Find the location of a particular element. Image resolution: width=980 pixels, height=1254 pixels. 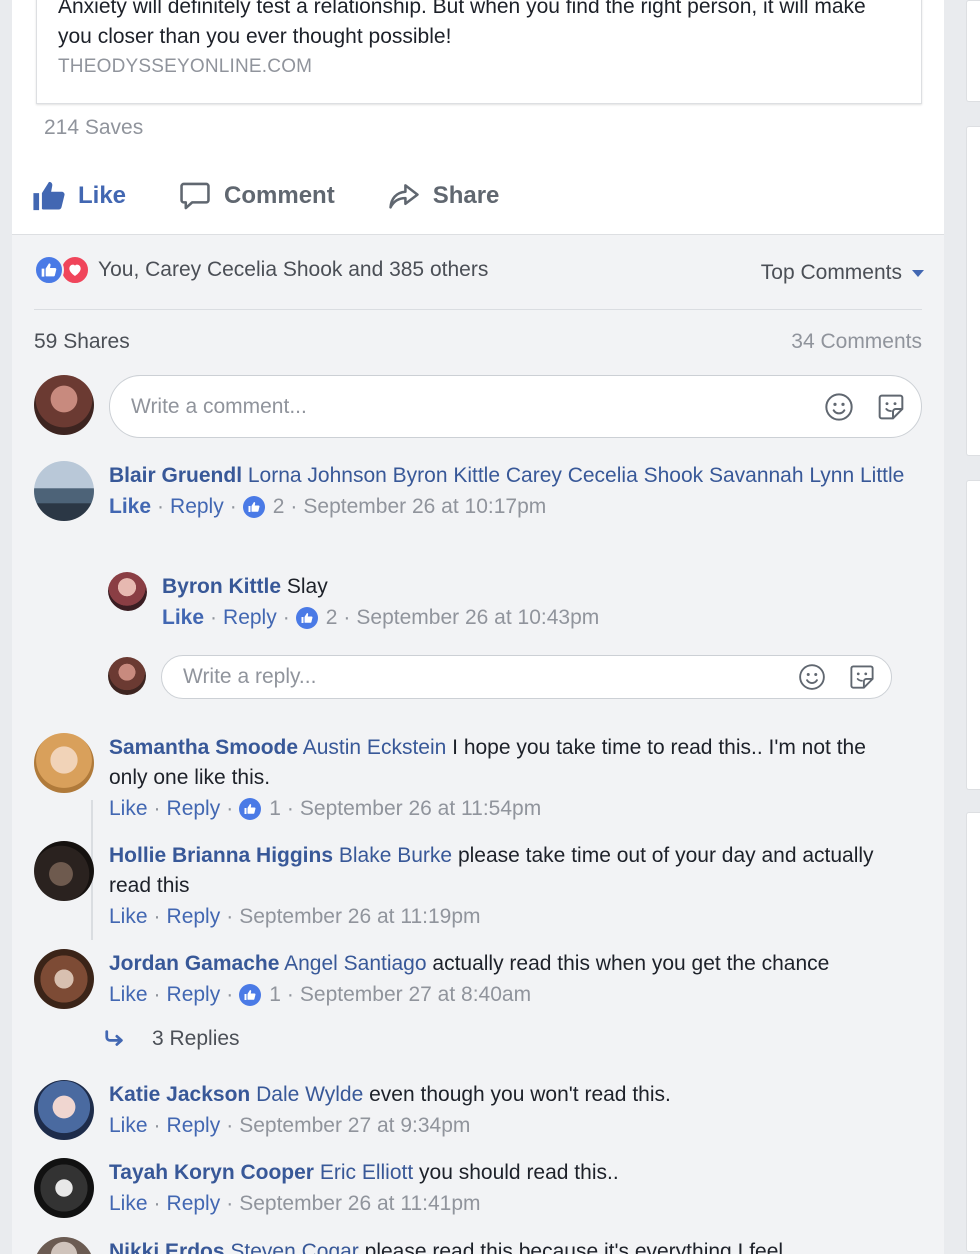

comment-mention: Eric Elliott is located at coordinates (366, 1172).